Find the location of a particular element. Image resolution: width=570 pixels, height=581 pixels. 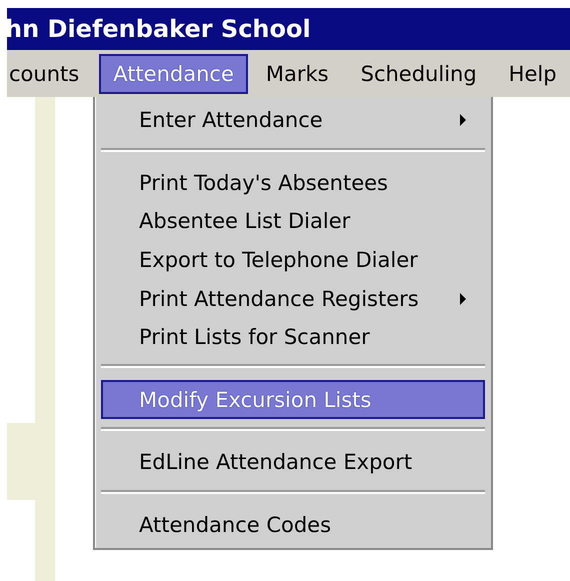

menu-item: Enter Attendance is located at coordinates (293, 120).